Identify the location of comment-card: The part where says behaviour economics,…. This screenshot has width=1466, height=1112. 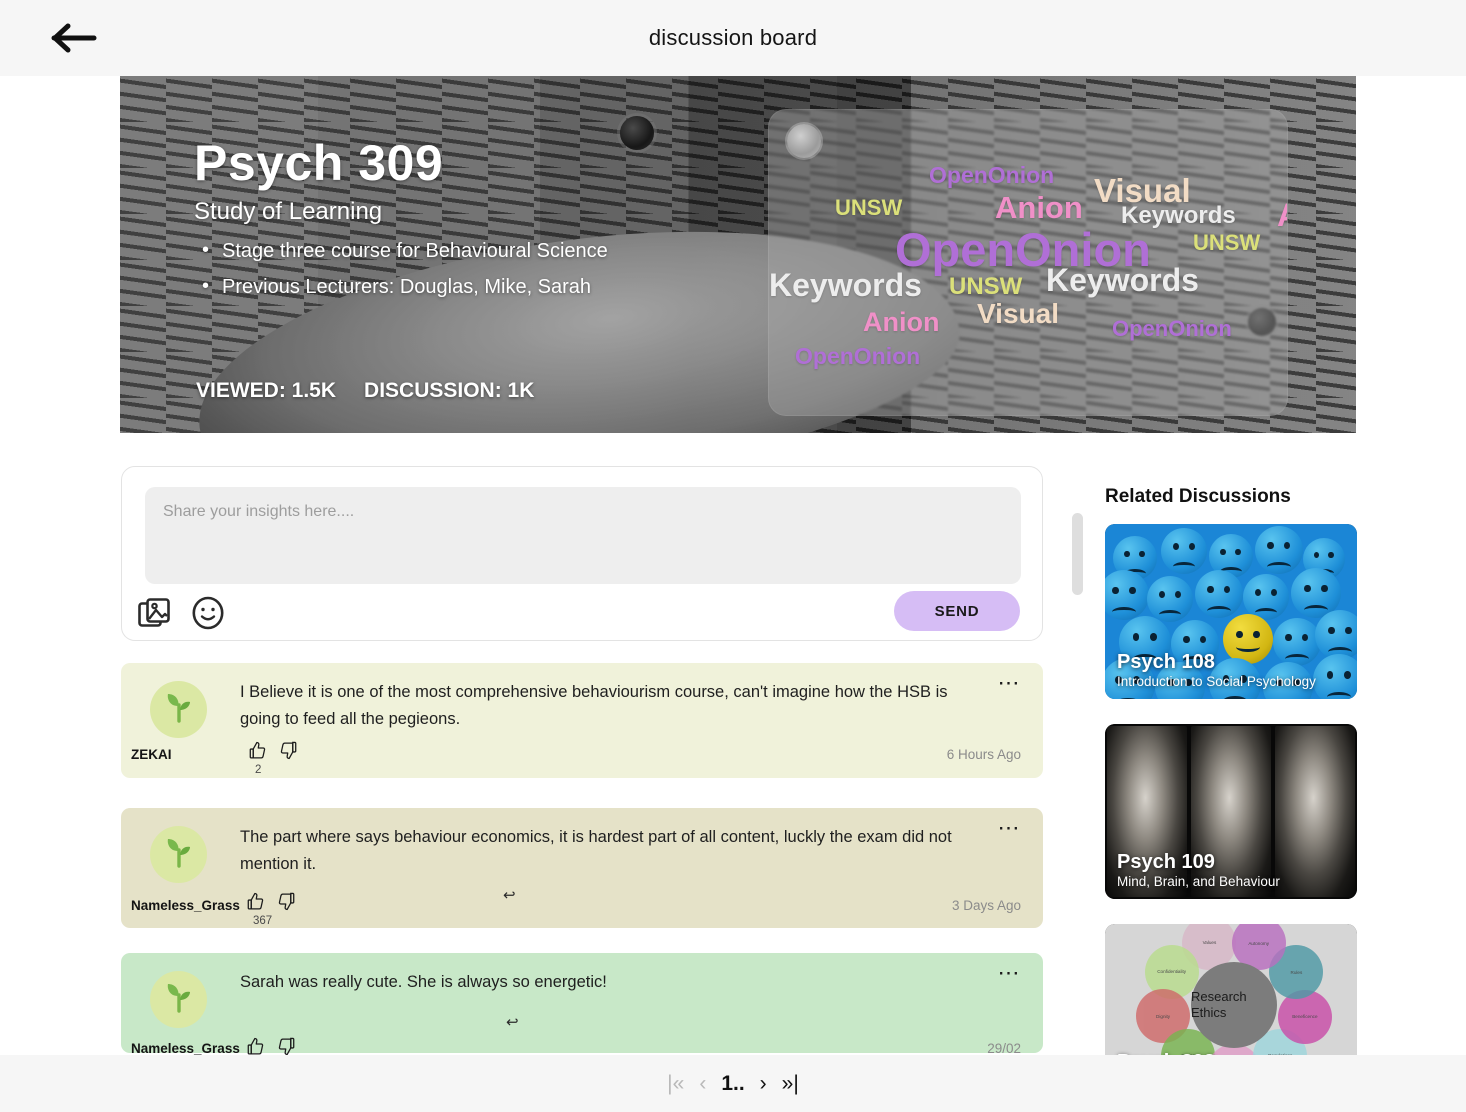
(582, 868).